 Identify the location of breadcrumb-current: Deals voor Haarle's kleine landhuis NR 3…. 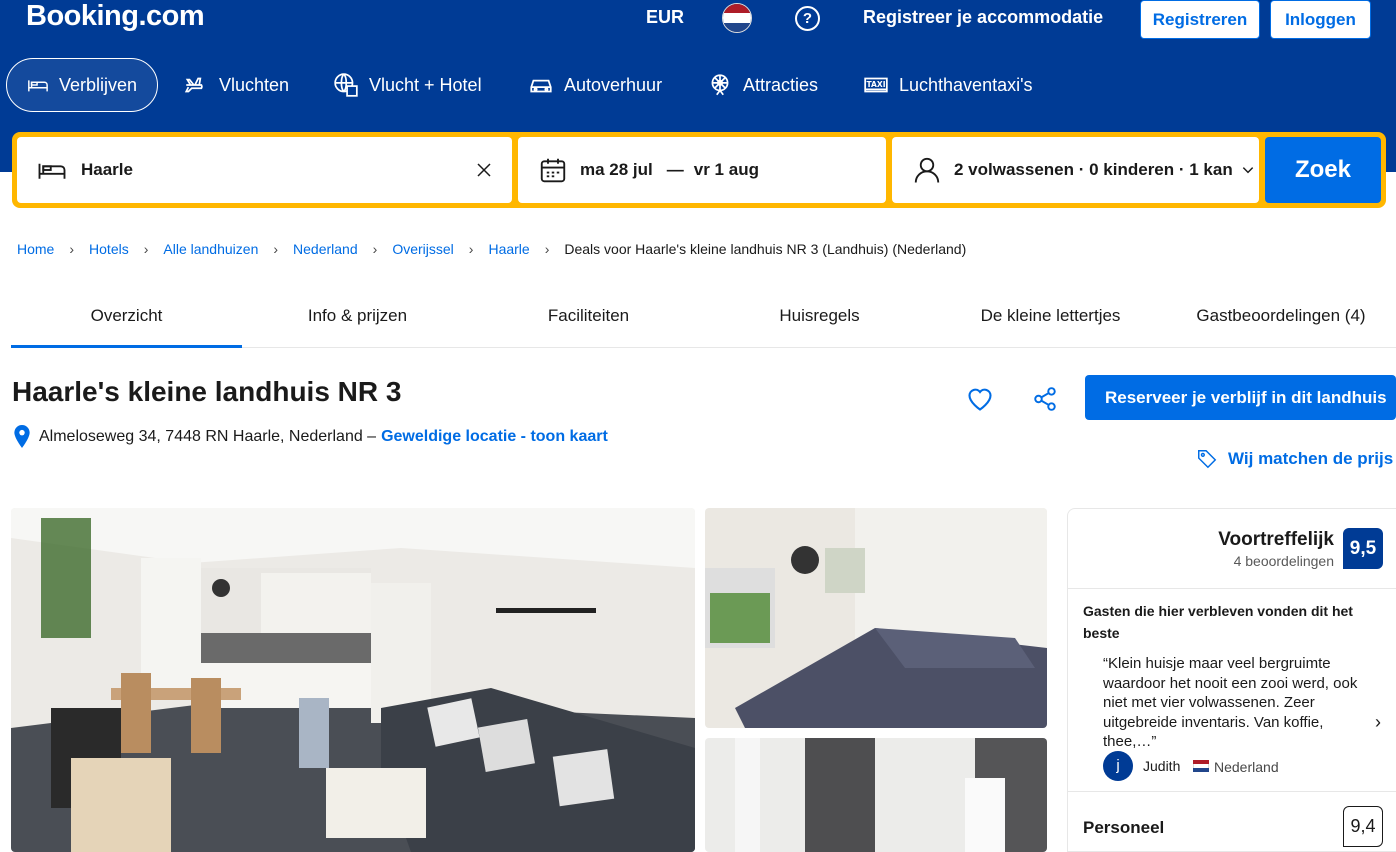
(765, 249).